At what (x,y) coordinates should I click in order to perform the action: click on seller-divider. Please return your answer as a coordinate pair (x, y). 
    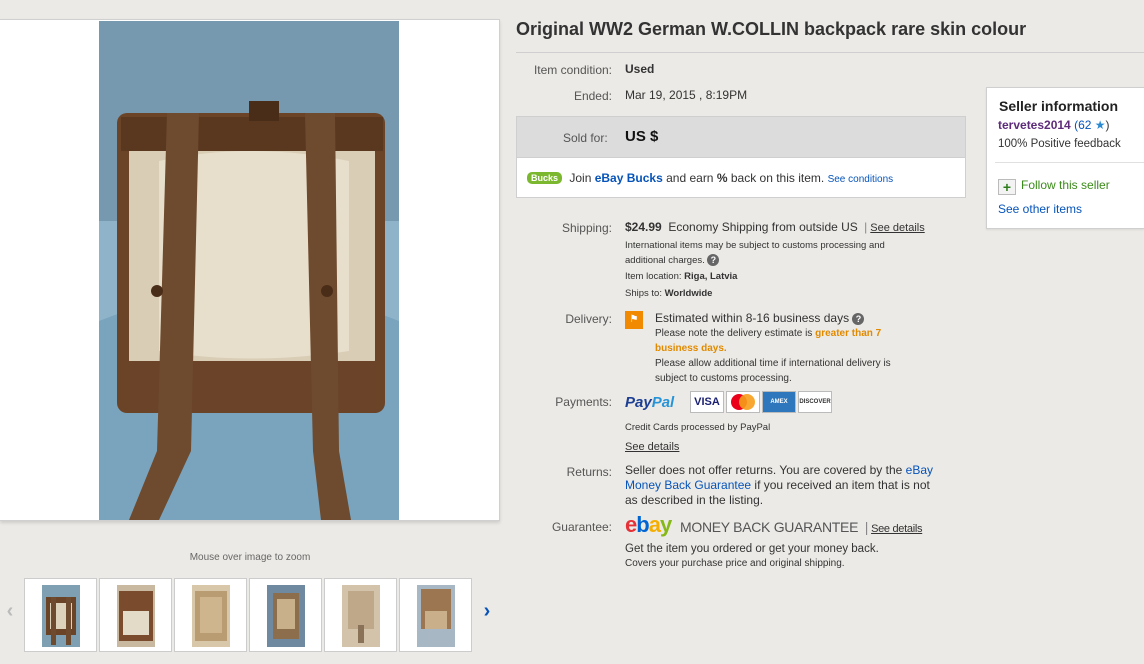
    Looking at the image, I should click on (1069, 162).